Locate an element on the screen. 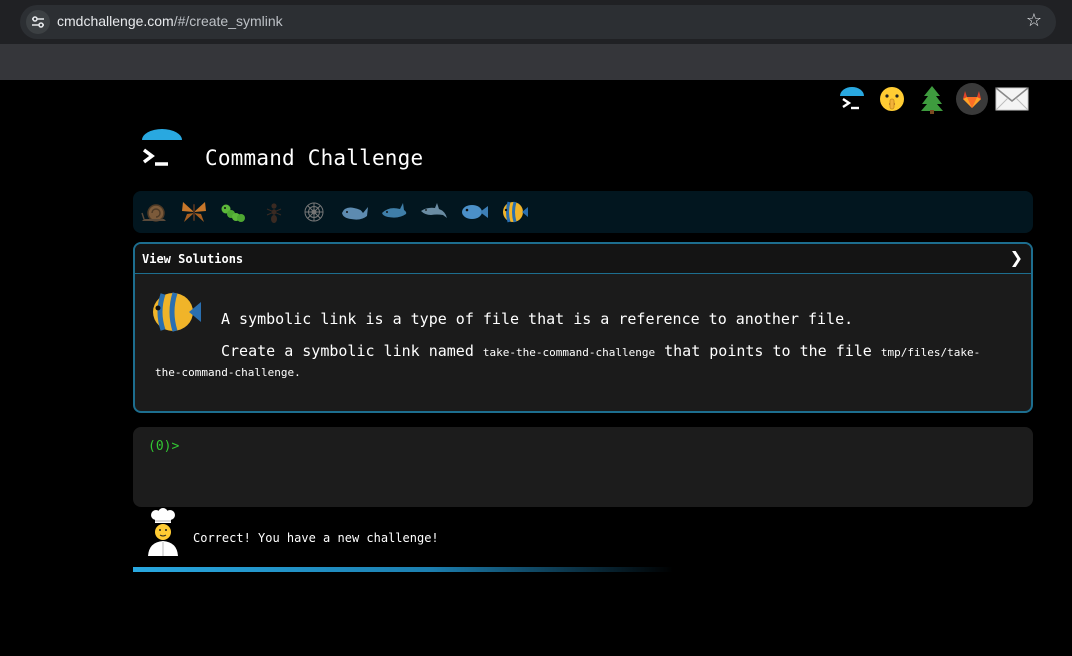 The width and height of the screenshot is (1072, 656). page-title: Command Challenge is located at coordinates (314, 158).